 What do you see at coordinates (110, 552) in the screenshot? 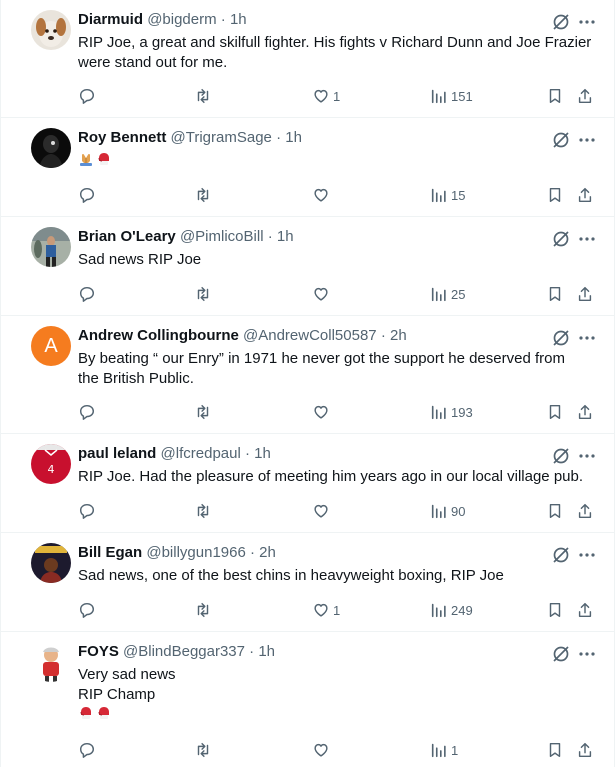
I see `display-name: Bill Egan` at bounding box center [110, 552].